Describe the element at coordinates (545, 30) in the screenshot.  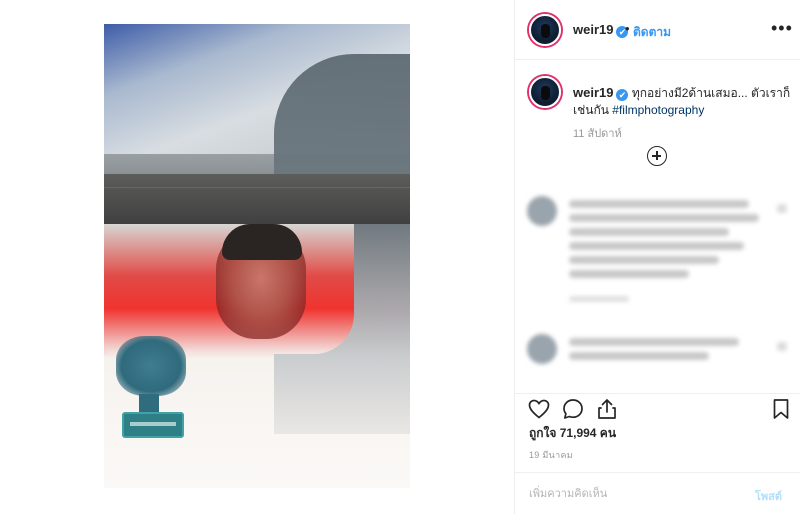
I see `author-avatar` at that location.